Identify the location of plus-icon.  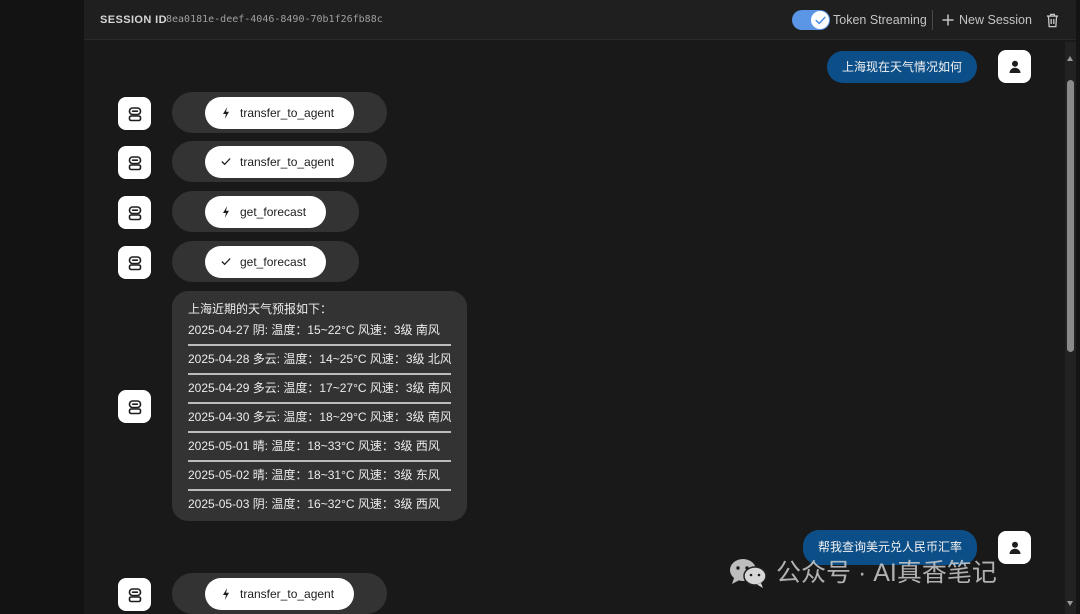
(948, 20).